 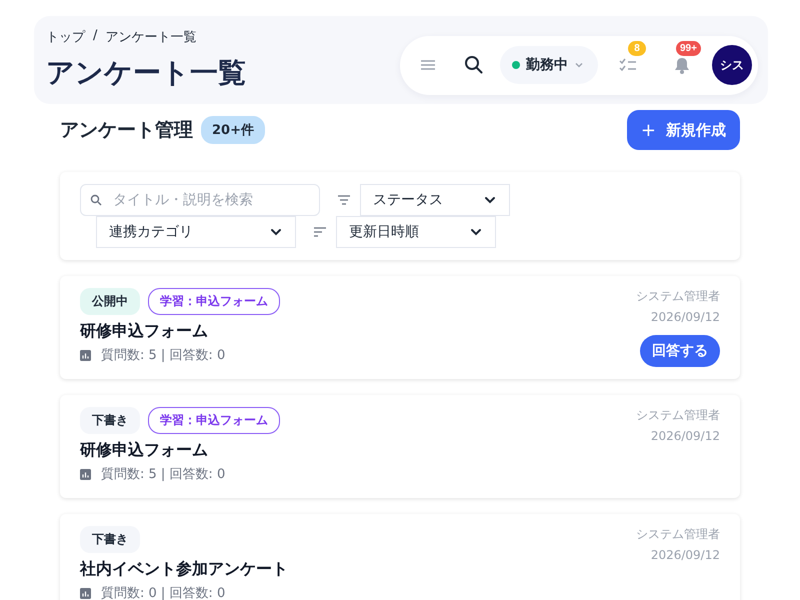 I want to click on dropdown: ステータス, so click(x=435, y=200).